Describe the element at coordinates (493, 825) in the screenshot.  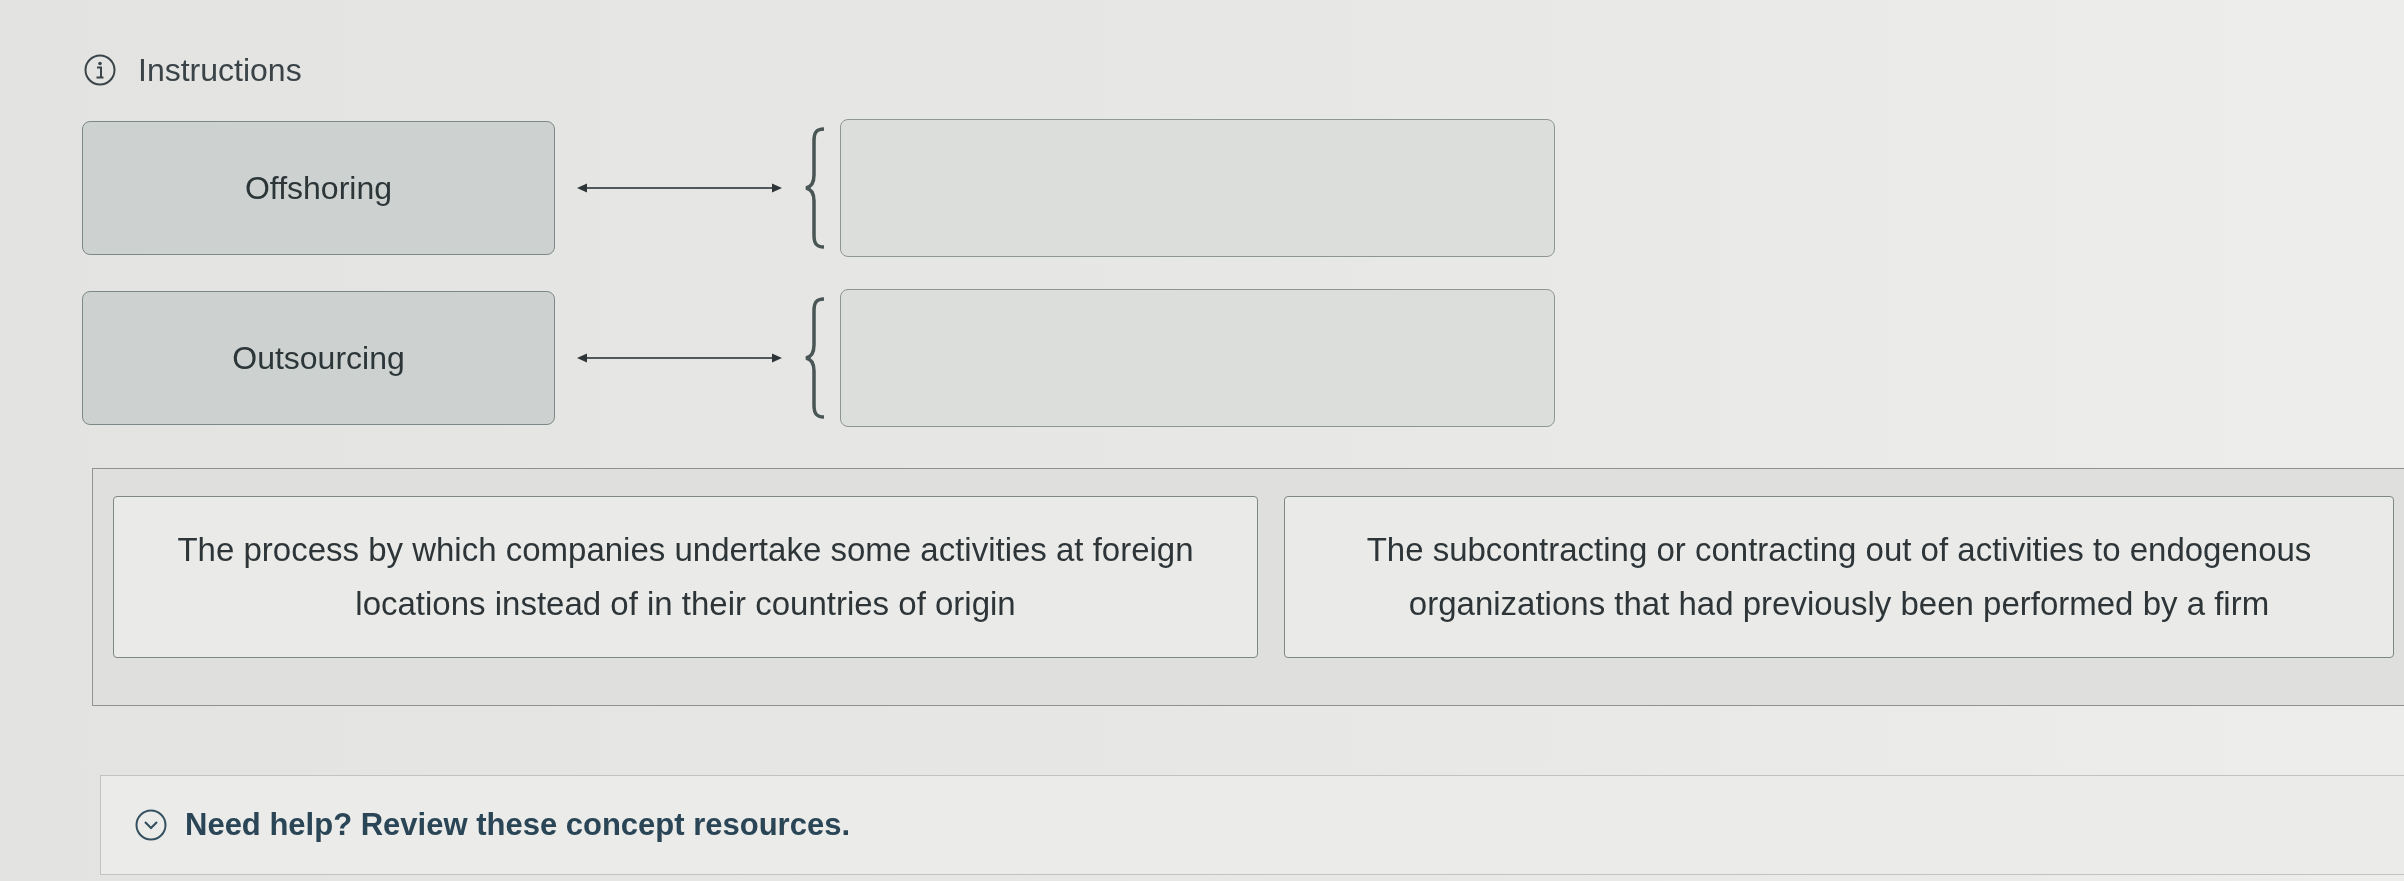
I see `help-toggle: Need help? Review these concept resources.` at that location.